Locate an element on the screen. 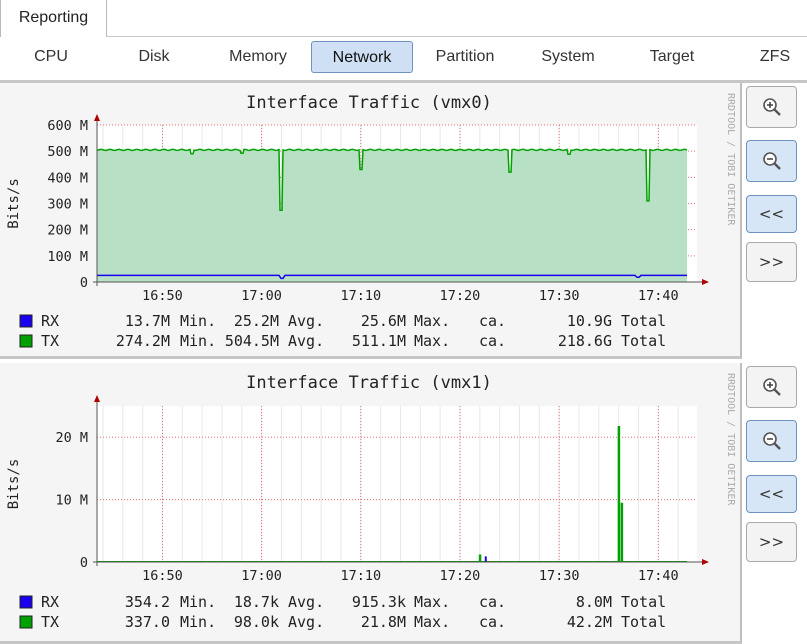 Image resolution: width=807 pixels, height=644 pixels. next-period-button-vmx0: >> is located at coordinates (771, 262).